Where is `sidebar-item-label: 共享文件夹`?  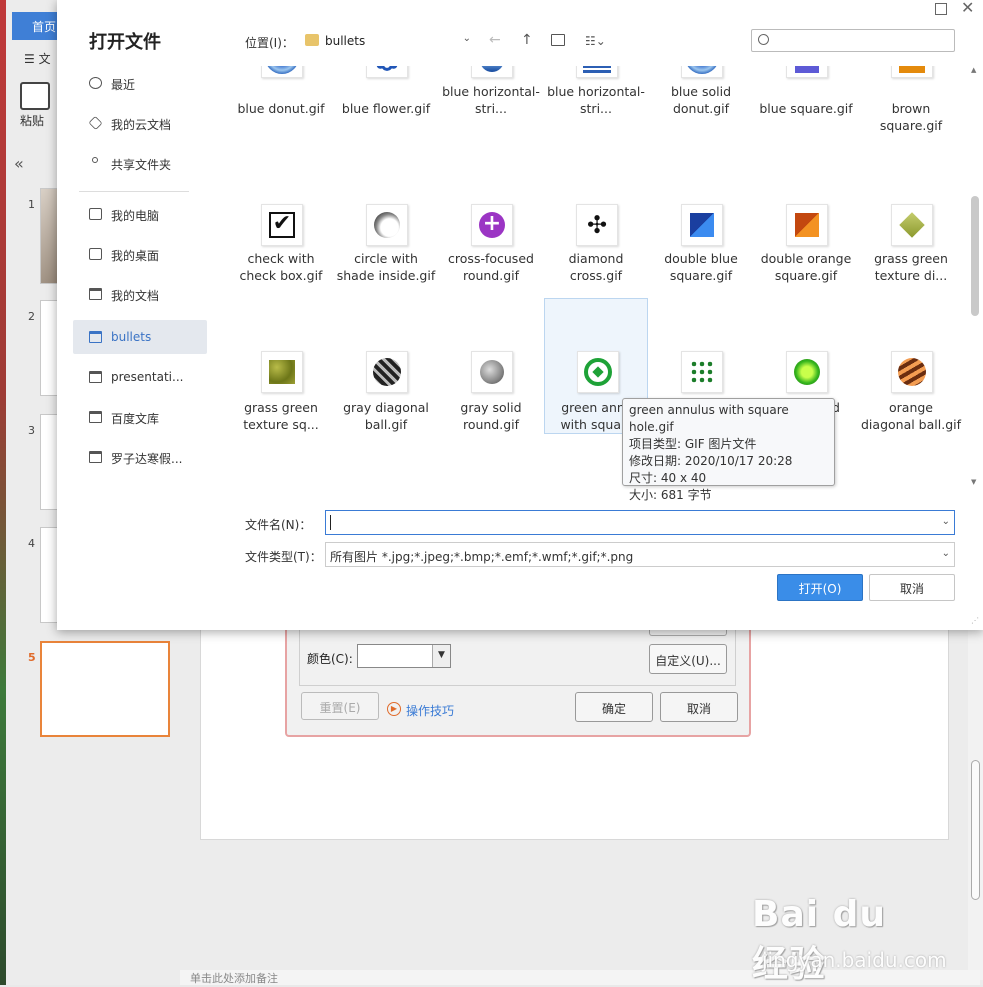 sidebar-item-label: 共享文件夹 is located at coordinates (141, 165).